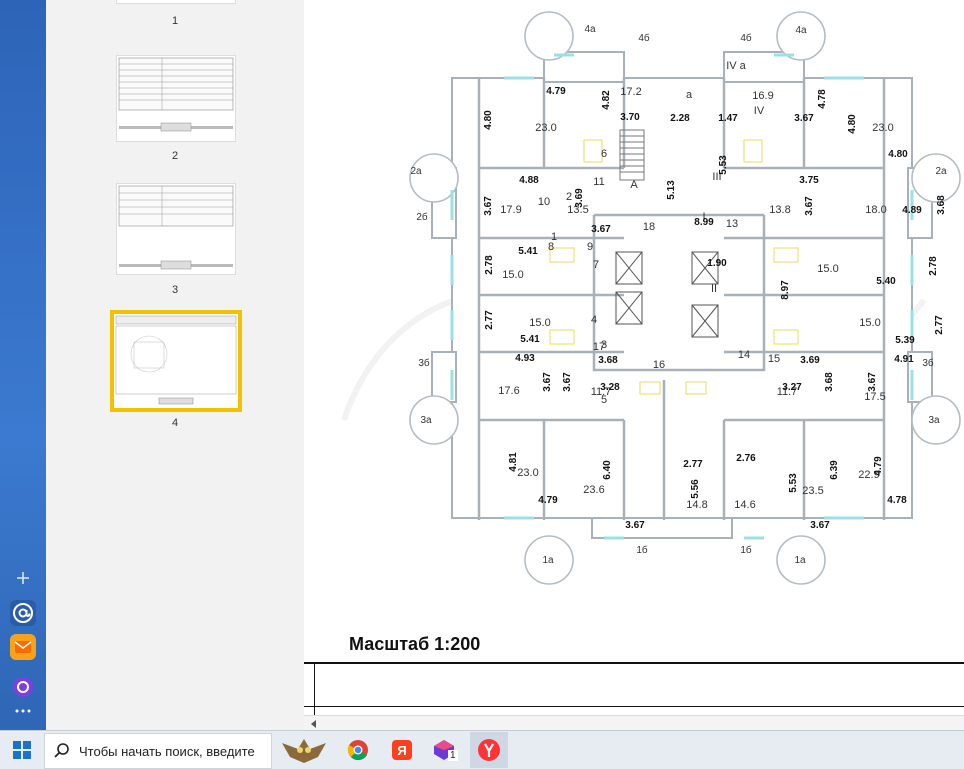  I want to click on balcony_labels-label: 2a, so click(416, 171).